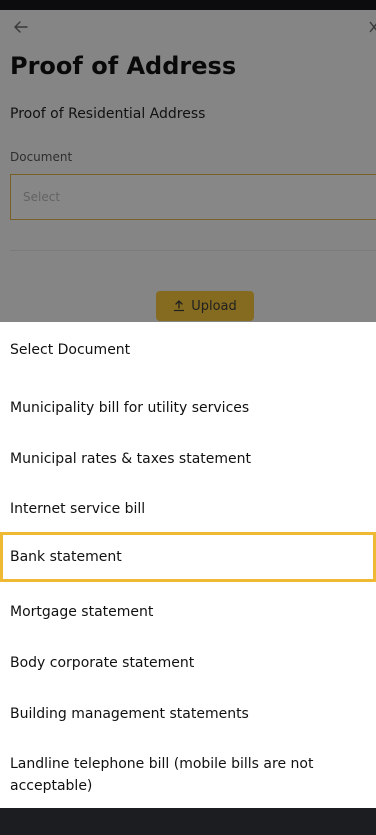 This screenshot has height=835, width=376. What do you see at coordinates (188, 714) in the screenshot?
I see `option-building-management: Building management statements` at bounding box center [188, 714].